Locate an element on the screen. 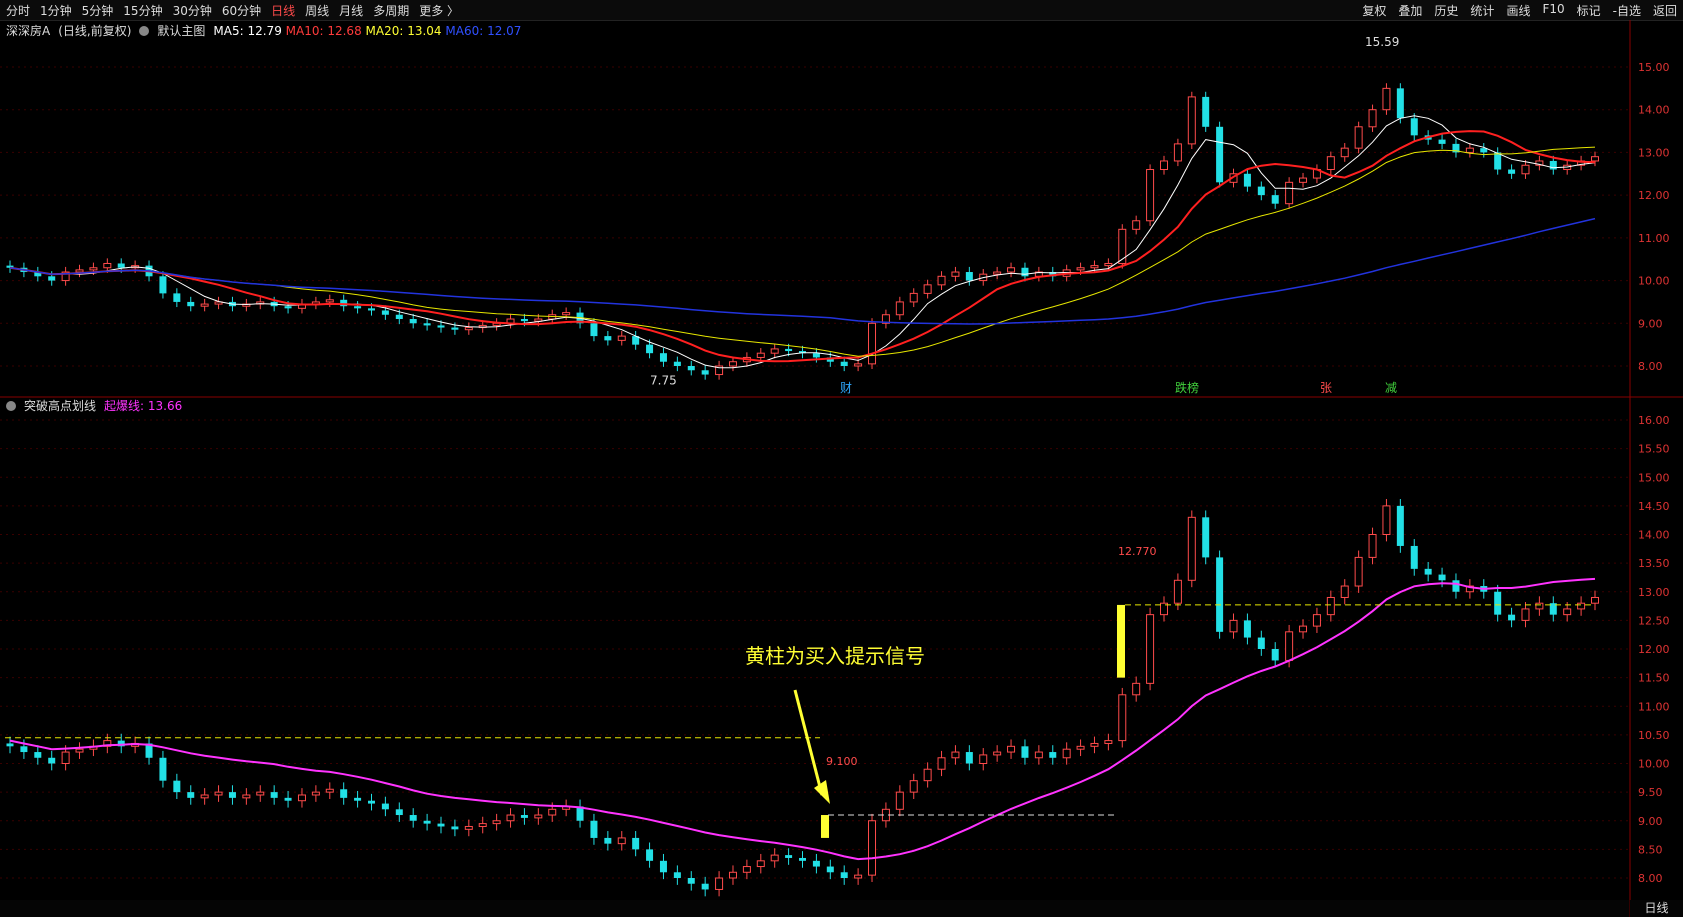  indicator-settings-icon is located at coordinates (11, 405).